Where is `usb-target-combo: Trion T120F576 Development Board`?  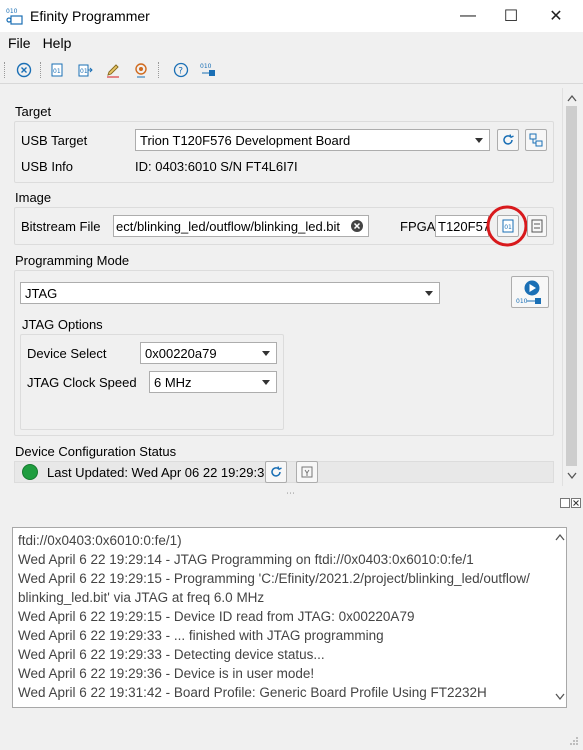 usb-target-combo: Trion T120F576 Development Board is located at coordinates (312, 140).